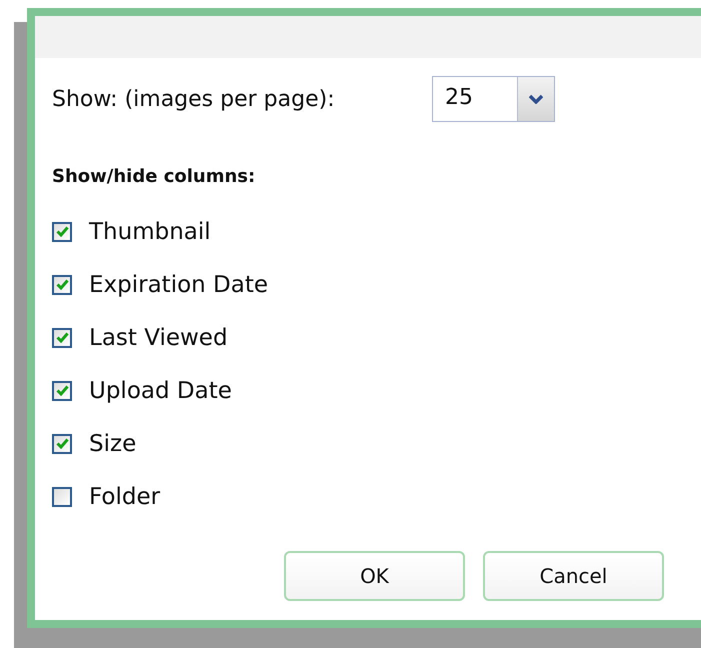 The width and height of the screenshot is (701, 648). Describe the element at coordinates (573, 576) in the screenshot. I see `cancel-button: Cancel` at that location.